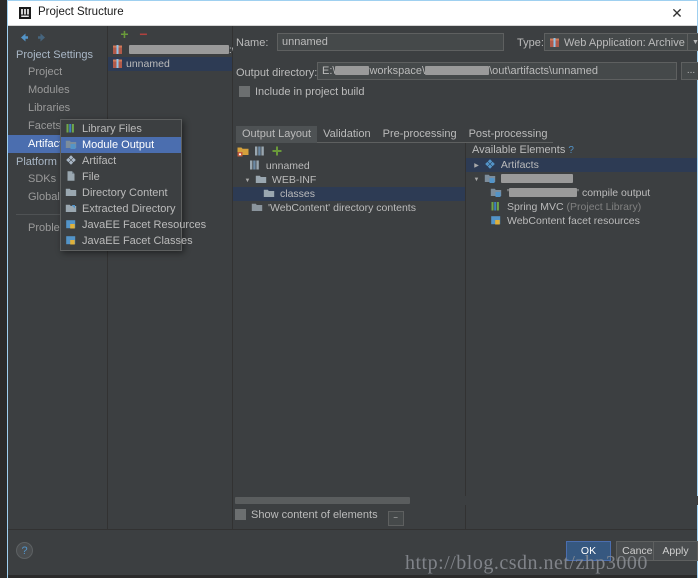 This screenshot has width=698, height=578. I want to click on output-dir-mid: workspace\, so click(397, 71).